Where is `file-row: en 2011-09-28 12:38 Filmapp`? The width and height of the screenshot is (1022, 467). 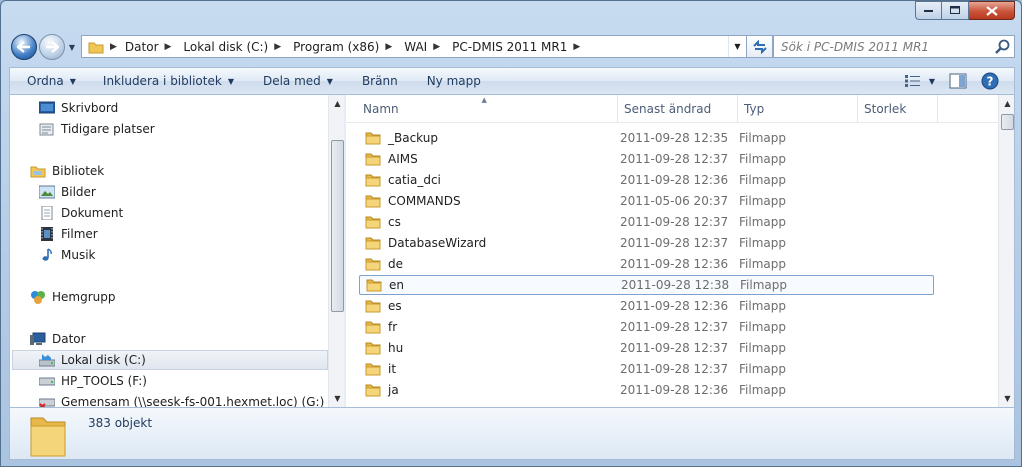 file-row: en 2011-09-28 12:38 Filmapp is located at coordinates (646, 285).